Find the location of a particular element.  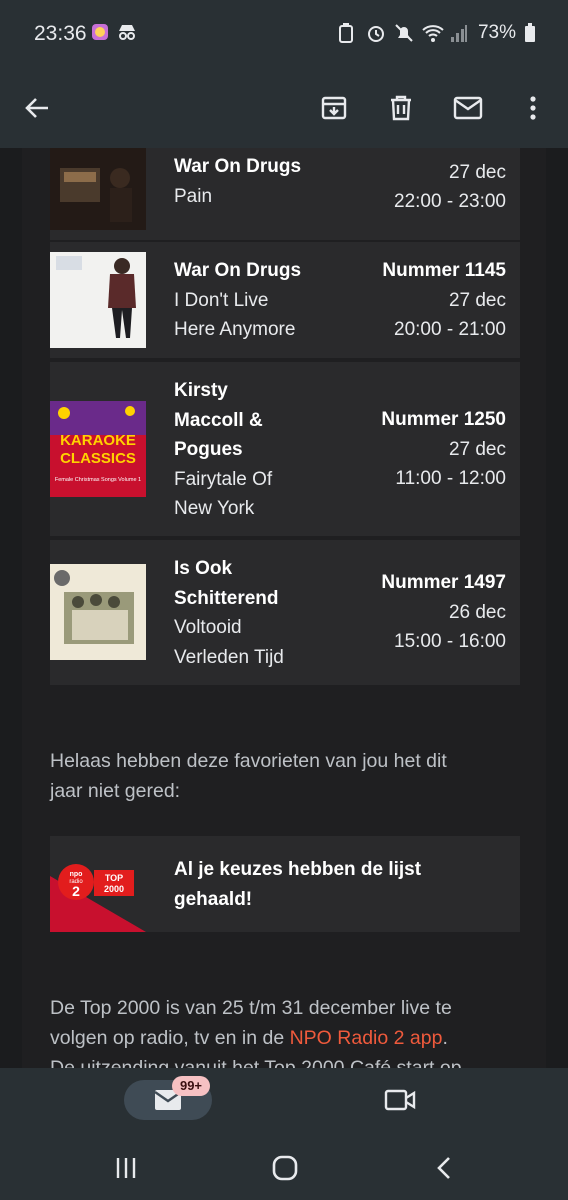

recent-apps-button is located at coordinates (126, 1168).